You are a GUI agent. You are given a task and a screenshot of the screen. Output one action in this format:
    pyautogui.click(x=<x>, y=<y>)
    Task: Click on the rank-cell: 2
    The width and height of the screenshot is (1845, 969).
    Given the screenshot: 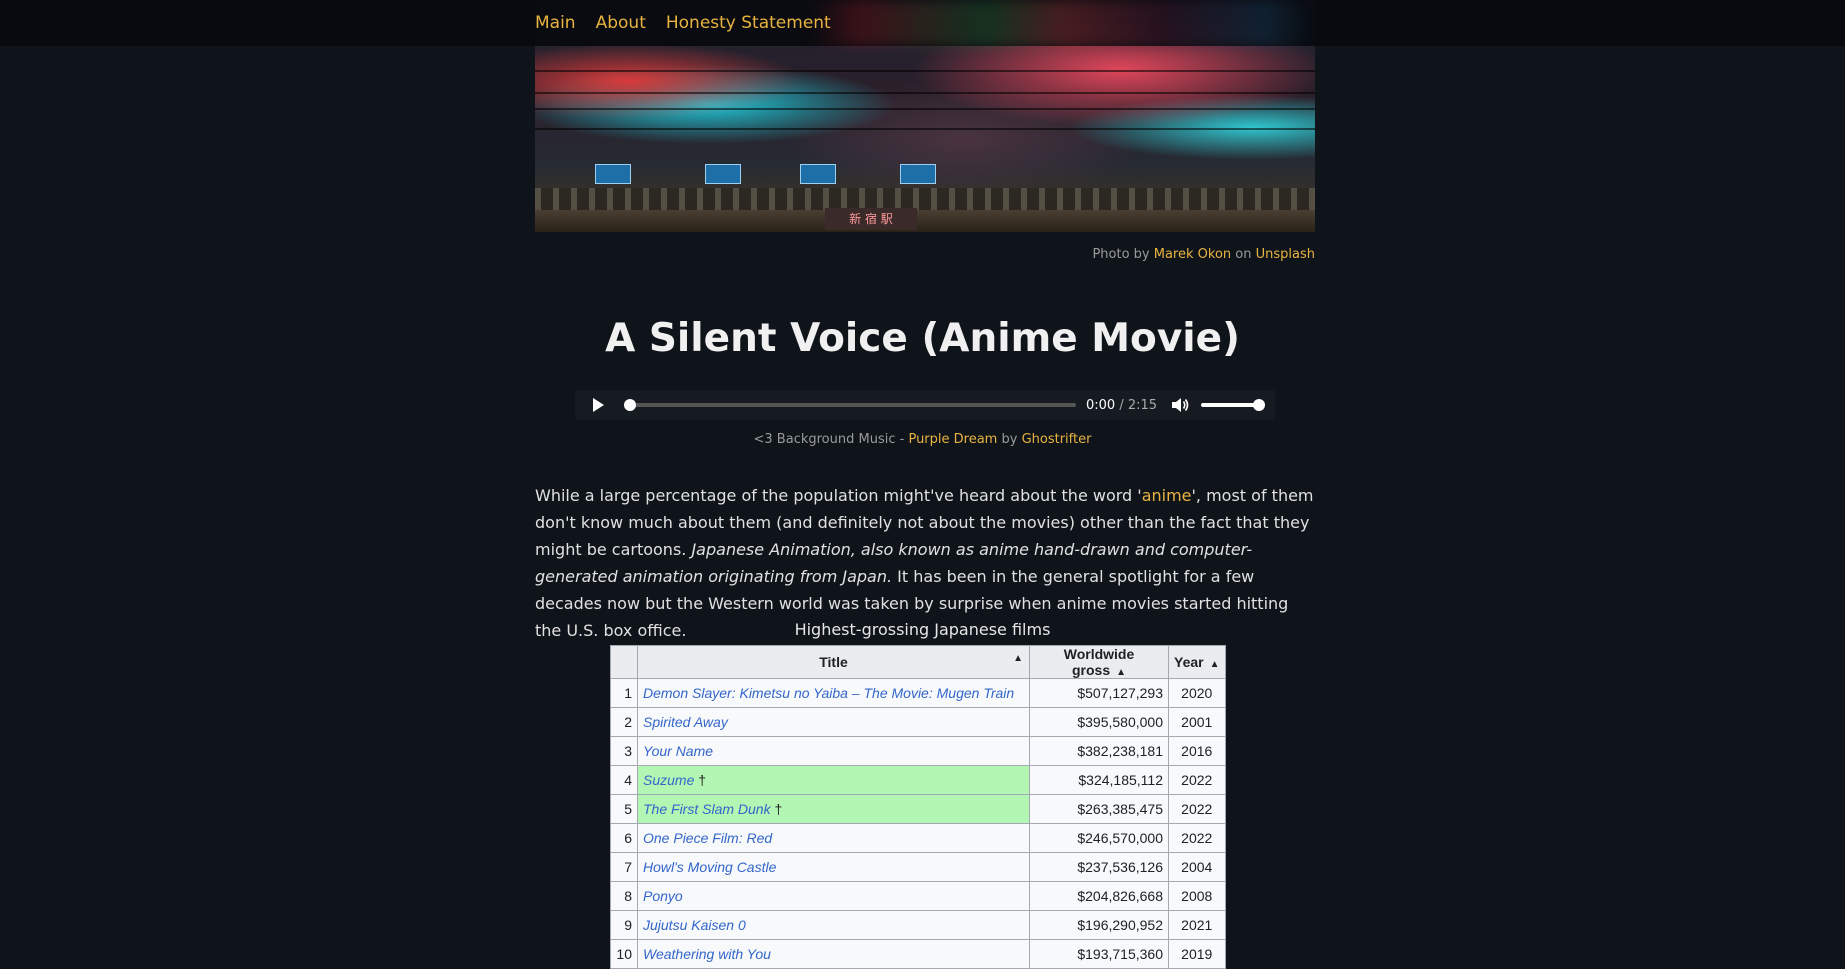 What is the action you would take?
    pyautogui.click(x=624, y=722)
    